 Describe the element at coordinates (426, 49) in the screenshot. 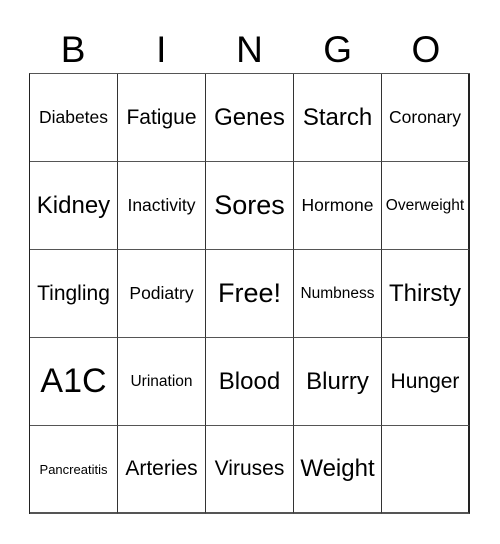

I see `header-letter-o: O` at that location.